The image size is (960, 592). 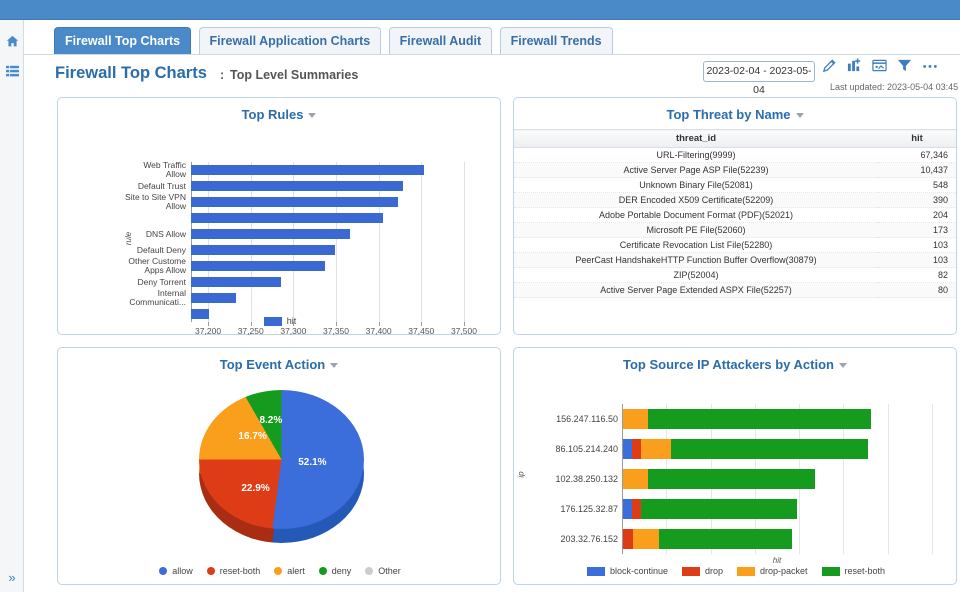 I want to click on y-axis-tick-label: Default Deny, so click(x=161, y=249).